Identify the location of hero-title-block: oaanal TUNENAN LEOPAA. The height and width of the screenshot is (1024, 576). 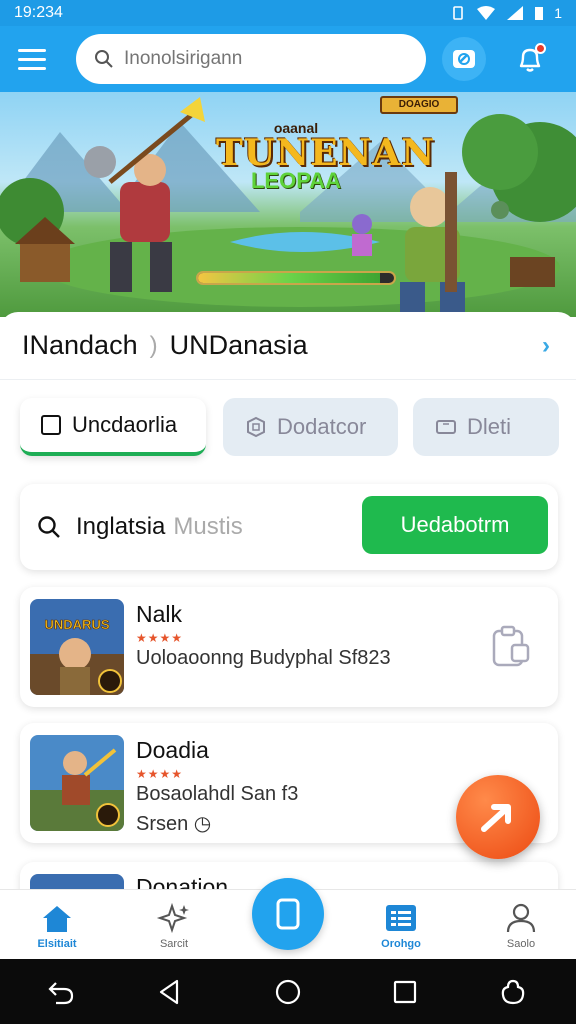
(326, 156).